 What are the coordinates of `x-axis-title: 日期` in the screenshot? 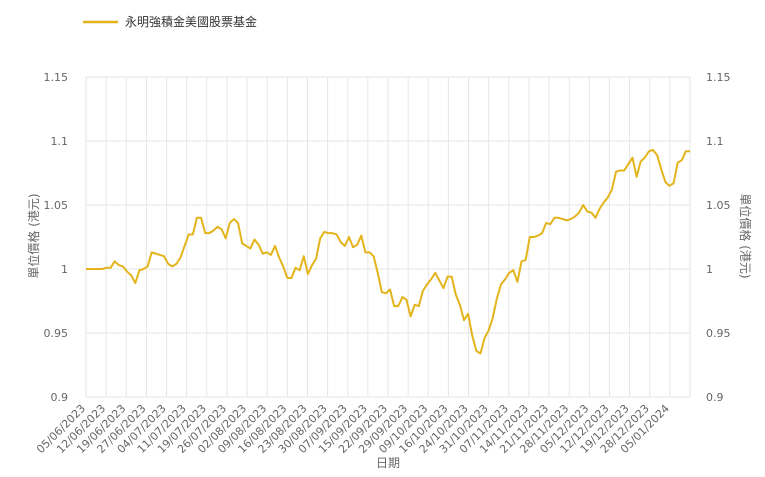 It's located at (388, 463).